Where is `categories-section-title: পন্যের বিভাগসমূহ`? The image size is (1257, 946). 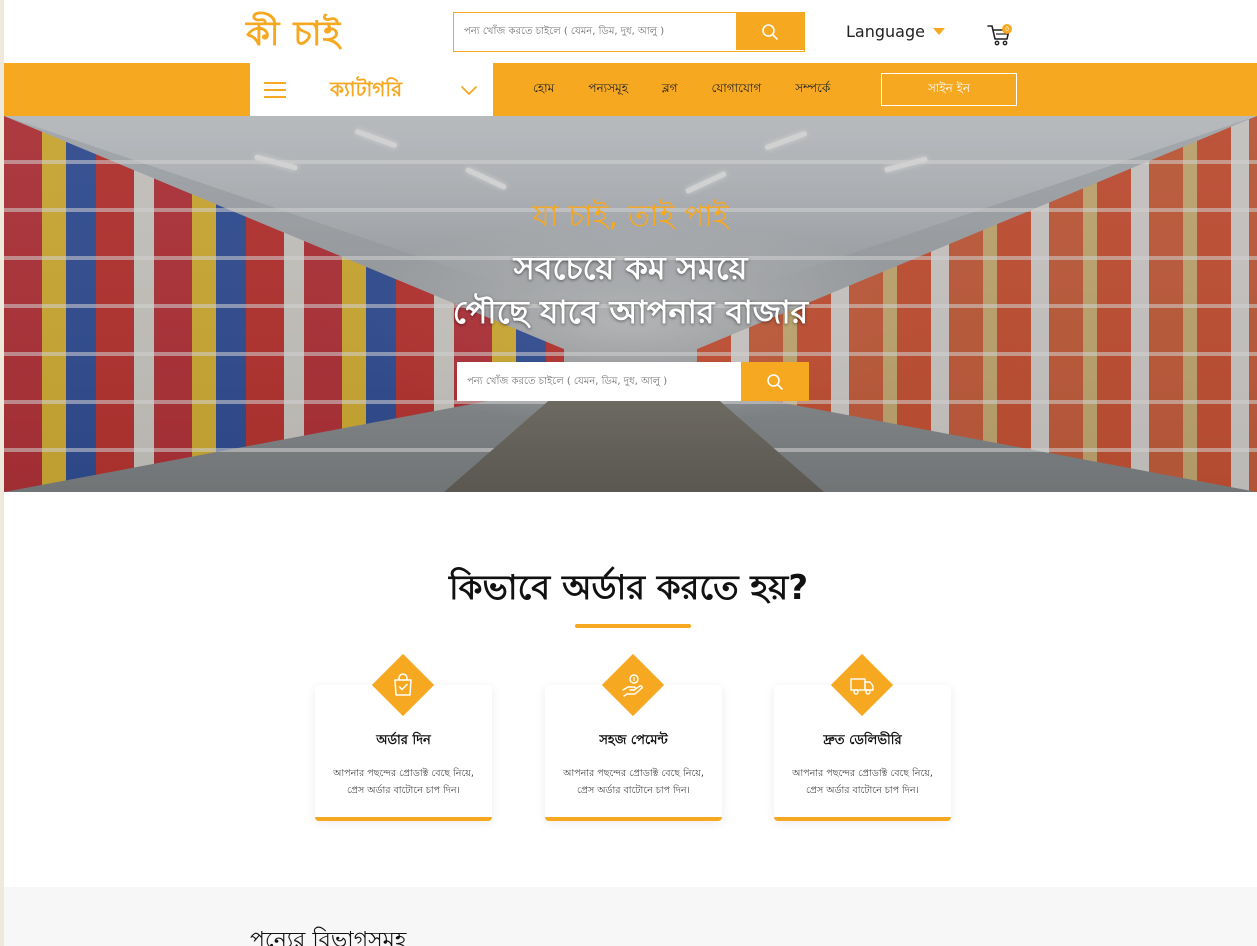
categories-section-title: পন্যের বিভাগসমূহ is located at coordinates (328, 937).